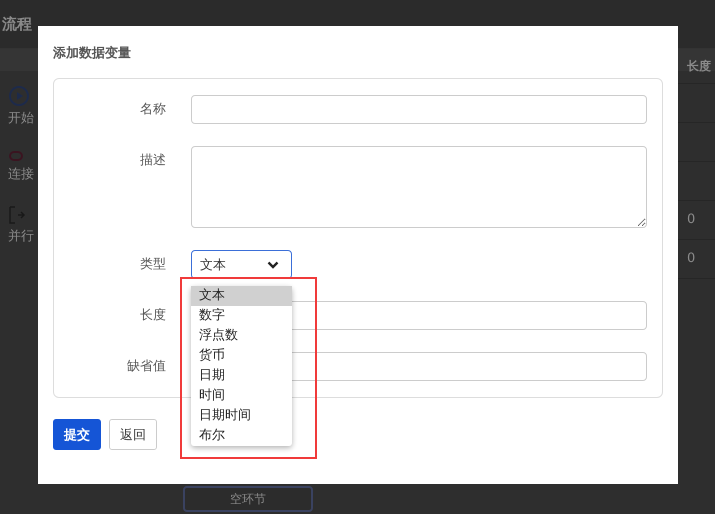 The height and width of the screenshot is (514, 715). I want to click on chevron-down-icon, so click(273, 264).